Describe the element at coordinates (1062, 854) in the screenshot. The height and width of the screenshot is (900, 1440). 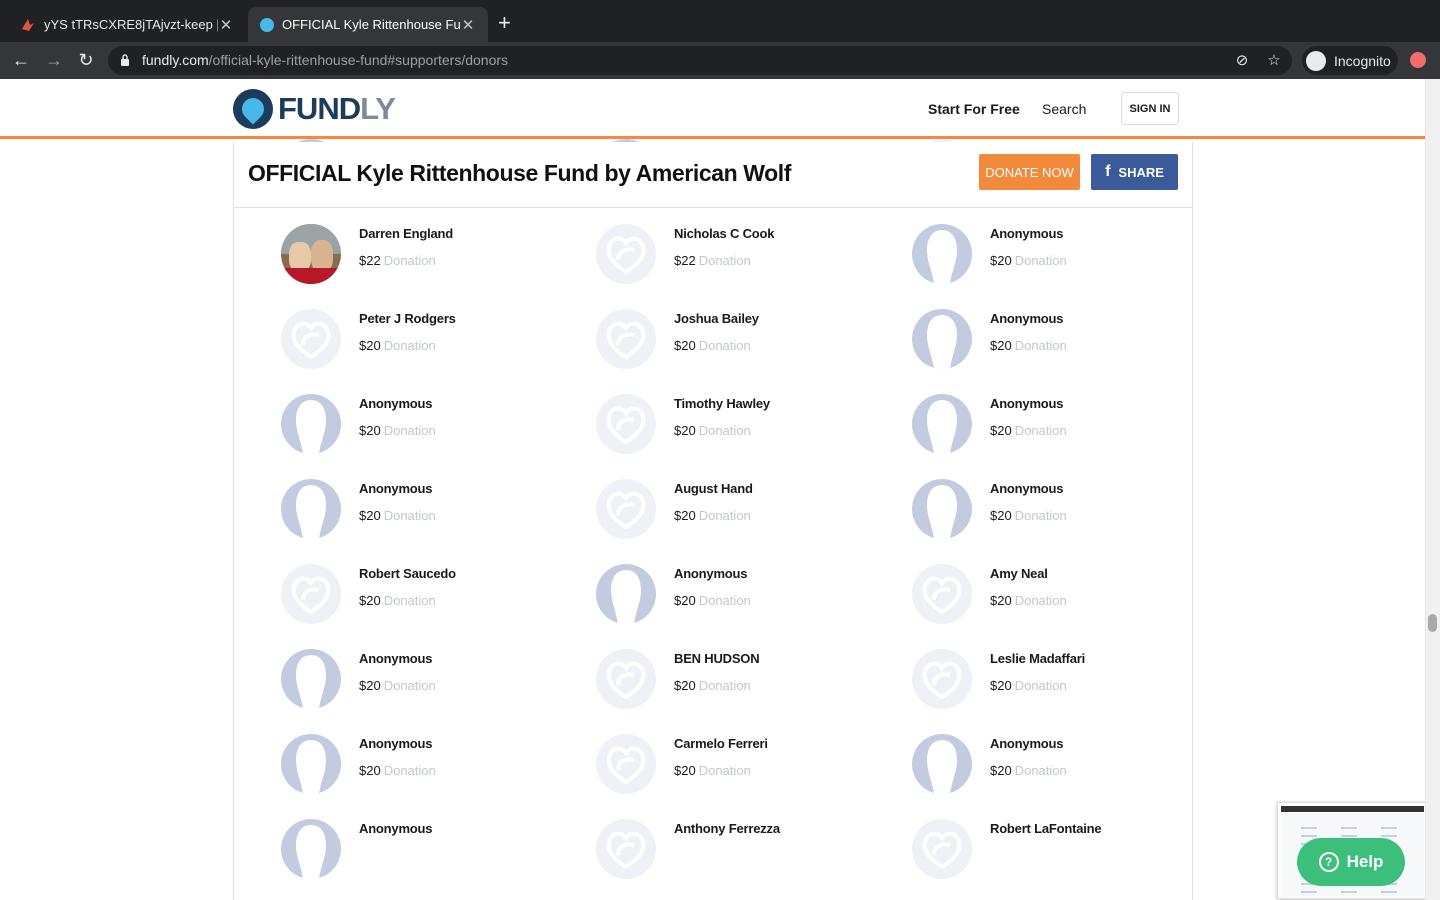
I see `donor-card: Robert LaFontaine` at that location.